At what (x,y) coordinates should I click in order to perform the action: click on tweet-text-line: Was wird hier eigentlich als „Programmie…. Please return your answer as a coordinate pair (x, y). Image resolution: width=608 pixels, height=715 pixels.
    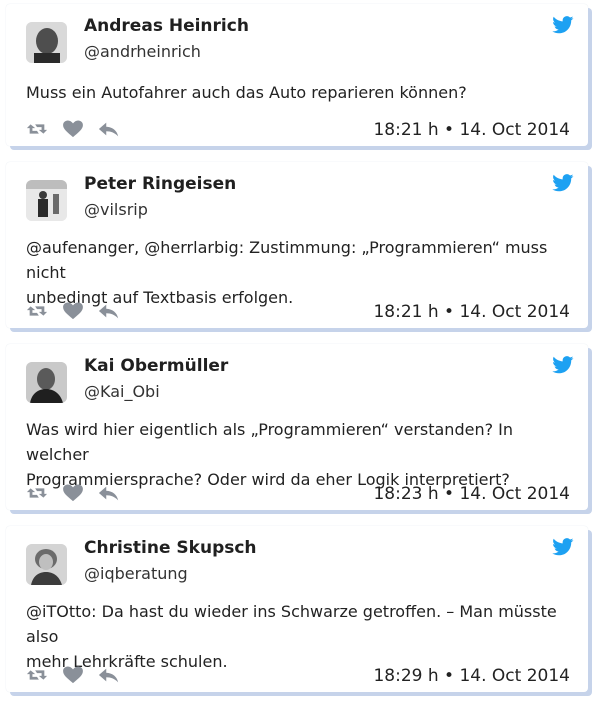
    Looking at the image, I should click on (270, 442).